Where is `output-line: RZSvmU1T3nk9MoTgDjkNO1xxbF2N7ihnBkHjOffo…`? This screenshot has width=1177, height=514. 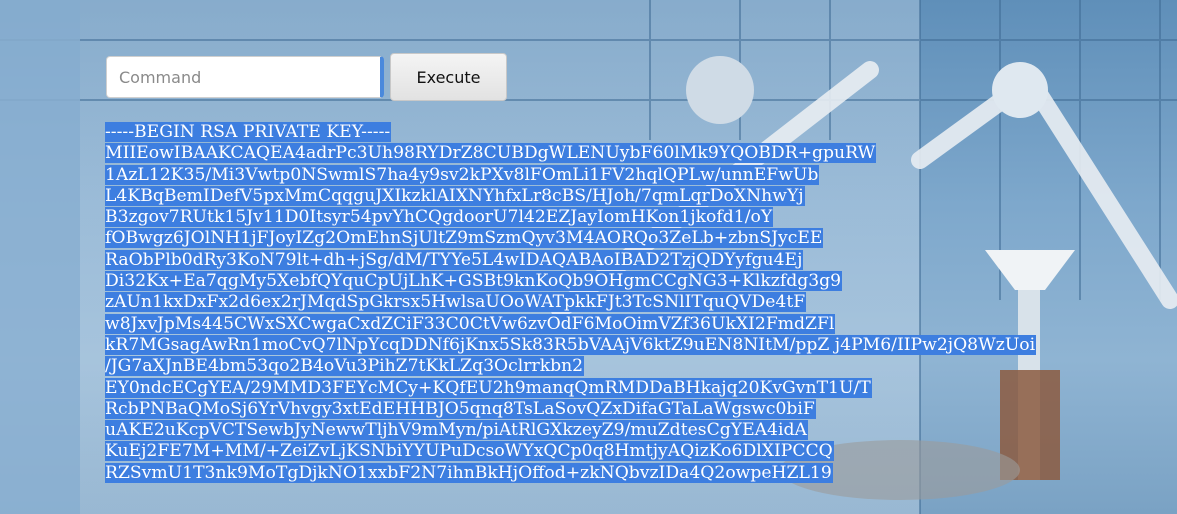
output-line: RZSvmU1T3nk9MoTgDjkNO1xxbF2N7ihnBkHjOffo… is located at coordinates (469, 472).